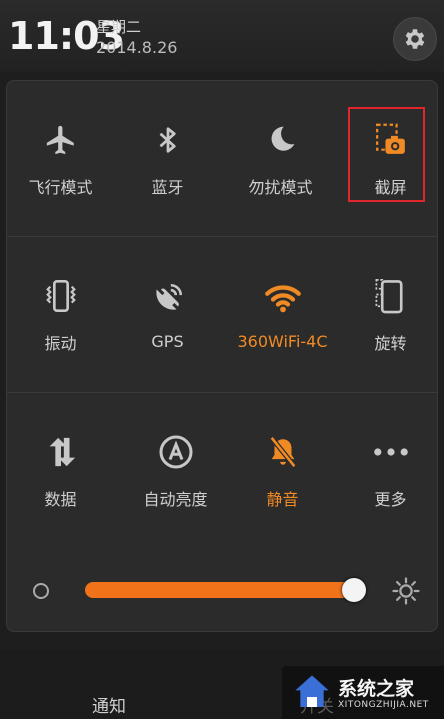 This screenshot has height=719, width=444. I want to click on watermark-url: XITONGZHIJIA.NET, so click(383, 705).